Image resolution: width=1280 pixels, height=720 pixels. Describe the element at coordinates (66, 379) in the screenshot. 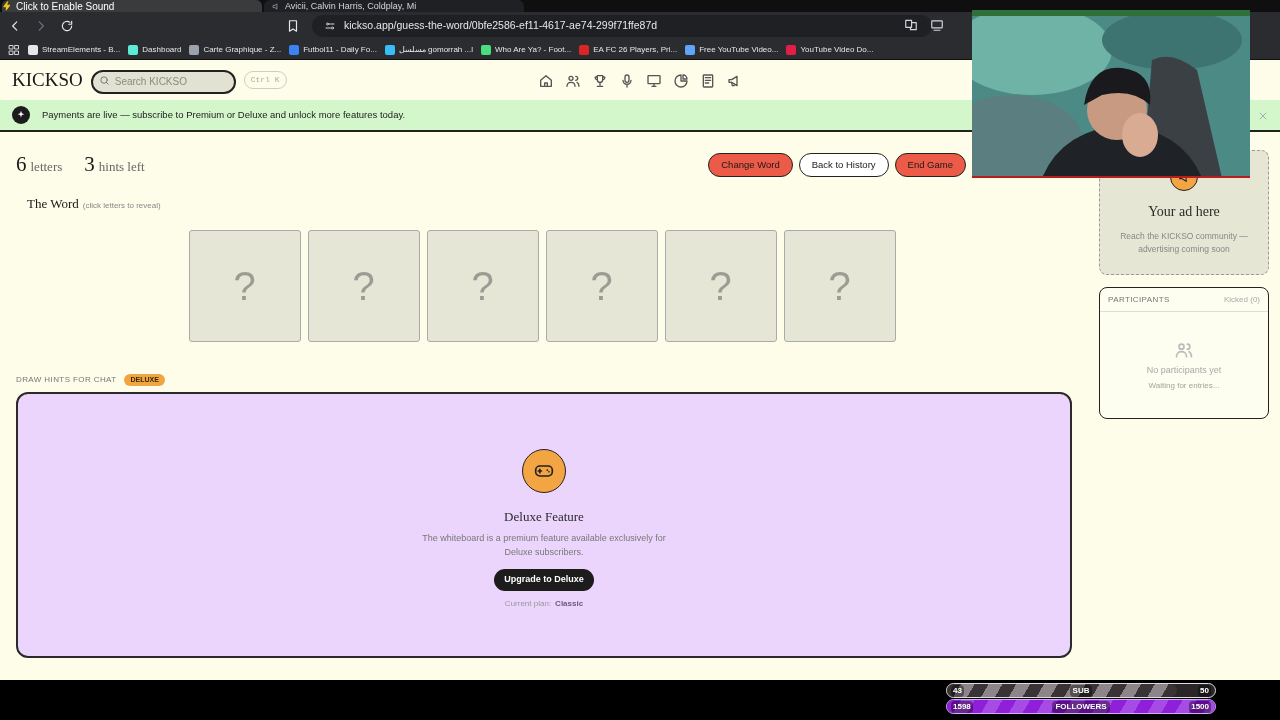

I see `section-label: DRAW HINTS FOR CHAT` at that location.